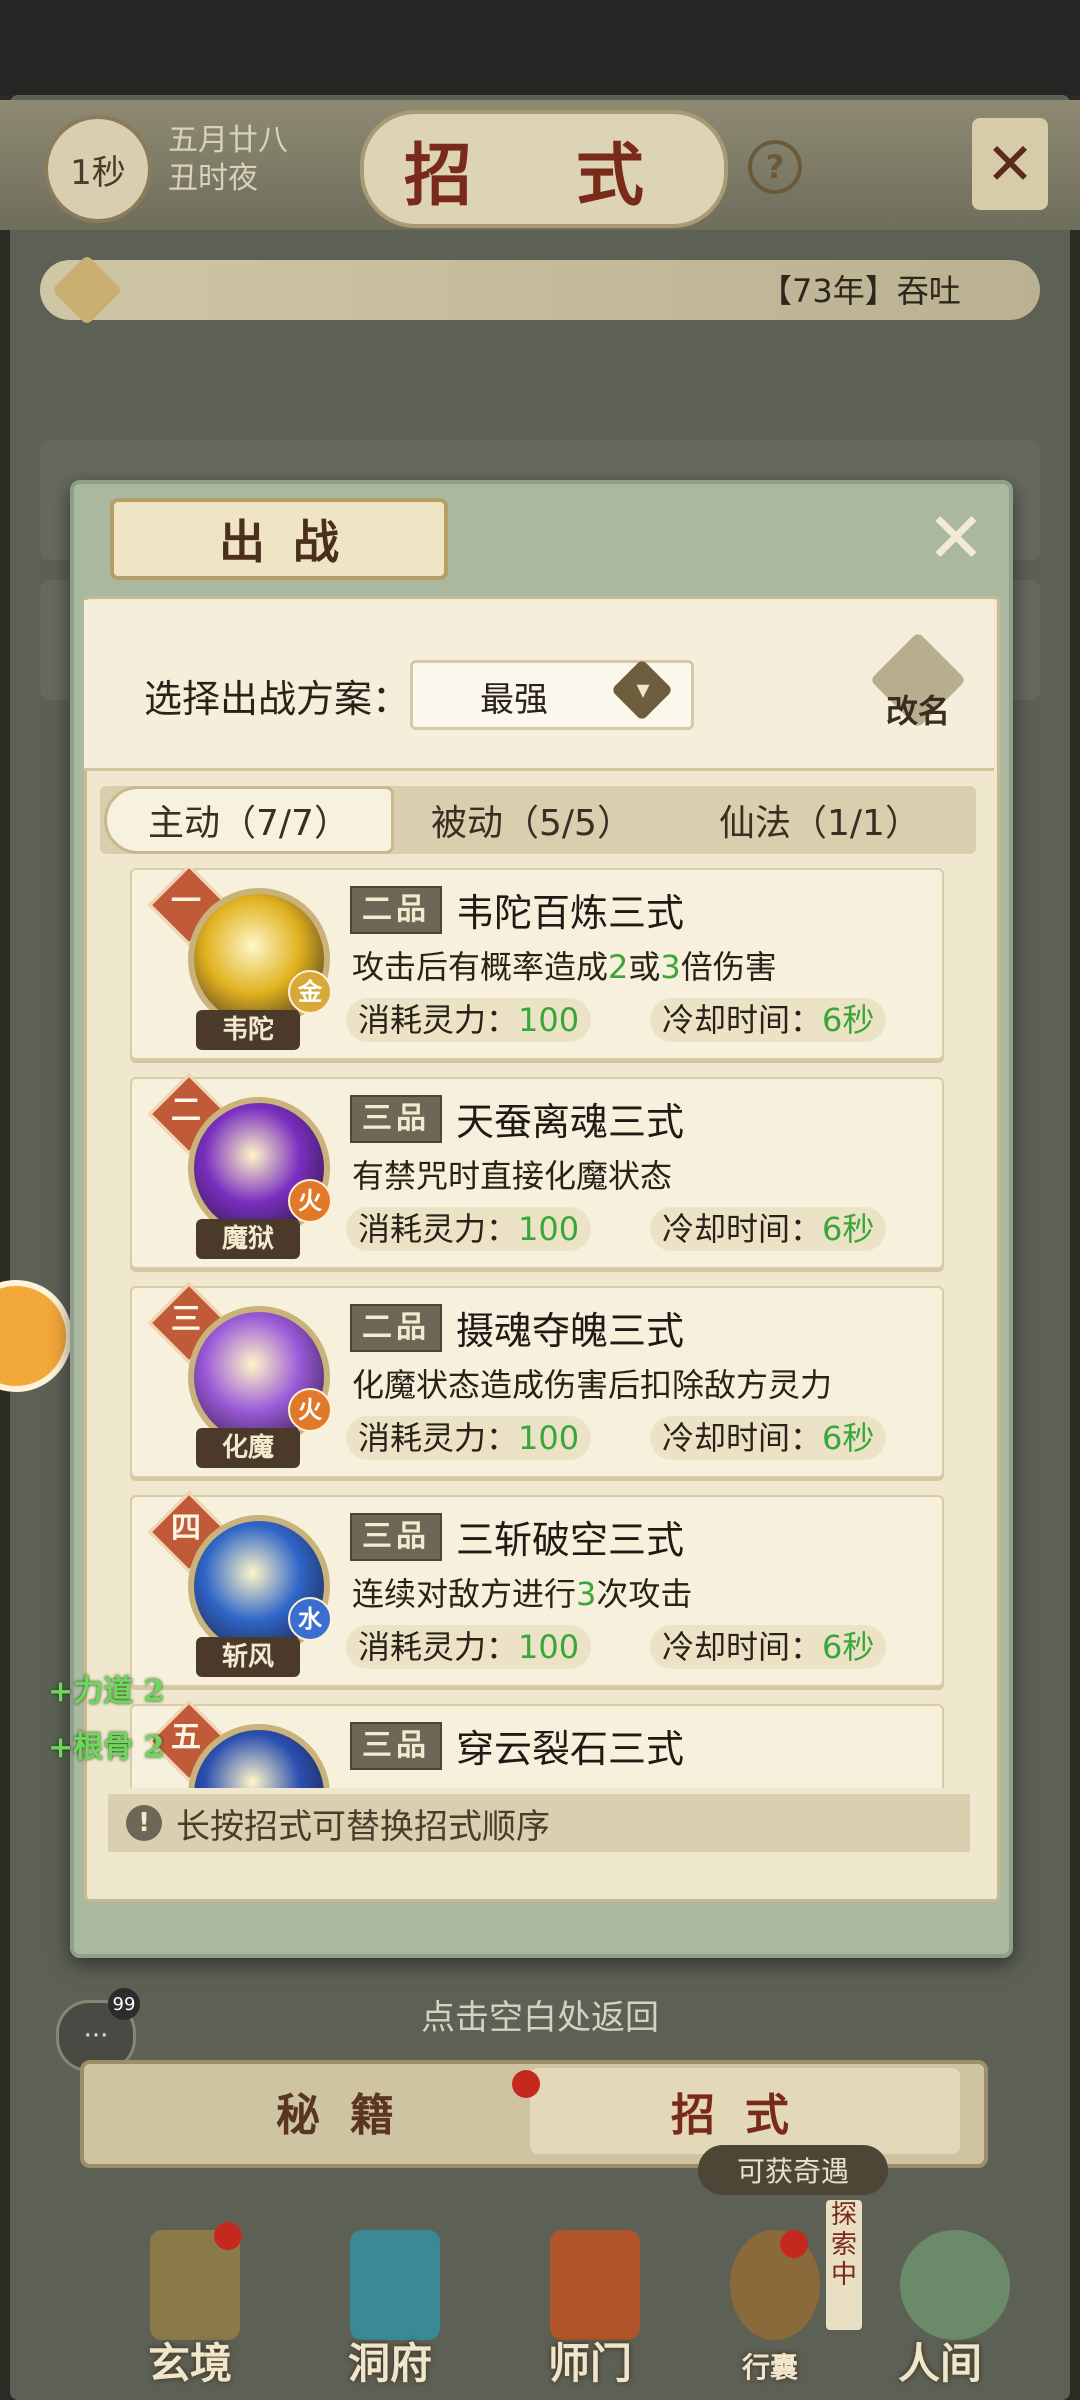  What do you see at coordinates (955, 2285) in the screenshot?
I see `world-map-icon` at bounding box center [955, 2285].